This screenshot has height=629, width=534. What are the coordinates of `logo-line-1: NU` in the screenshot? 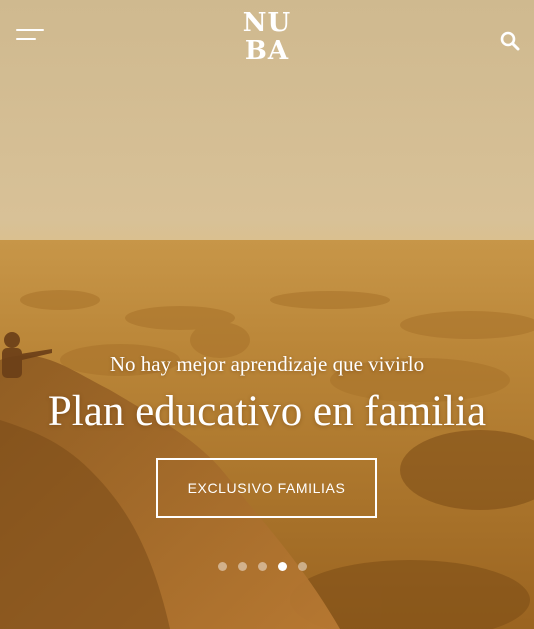 It's located at (267, 23).